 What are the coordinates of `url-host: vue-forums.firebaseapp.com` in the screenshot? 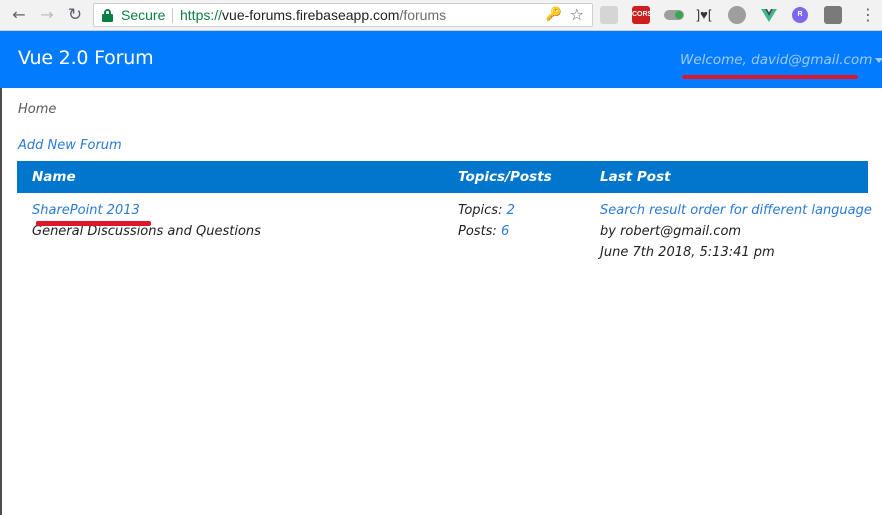 It's located at (311, 15).